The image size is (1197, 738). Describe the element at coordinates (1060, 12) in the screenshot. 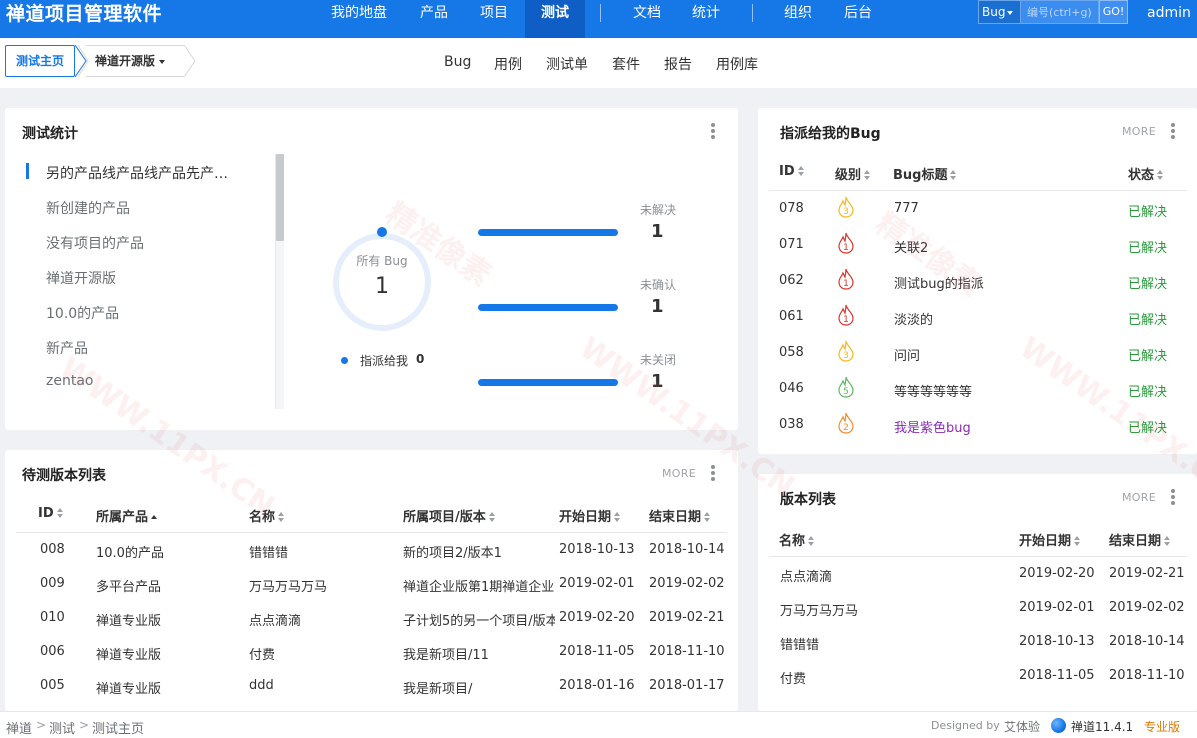

I see `search-input` at that location.